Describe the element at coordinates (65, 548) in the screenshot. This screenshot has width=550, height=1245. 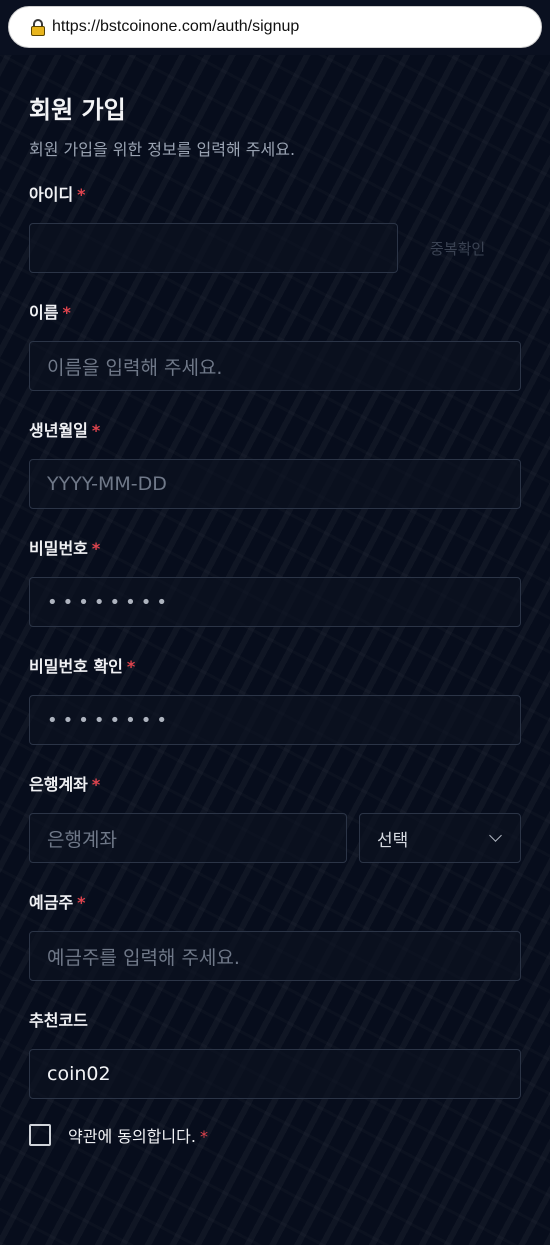
I see `password-label: 비밀번호 *` at that location.